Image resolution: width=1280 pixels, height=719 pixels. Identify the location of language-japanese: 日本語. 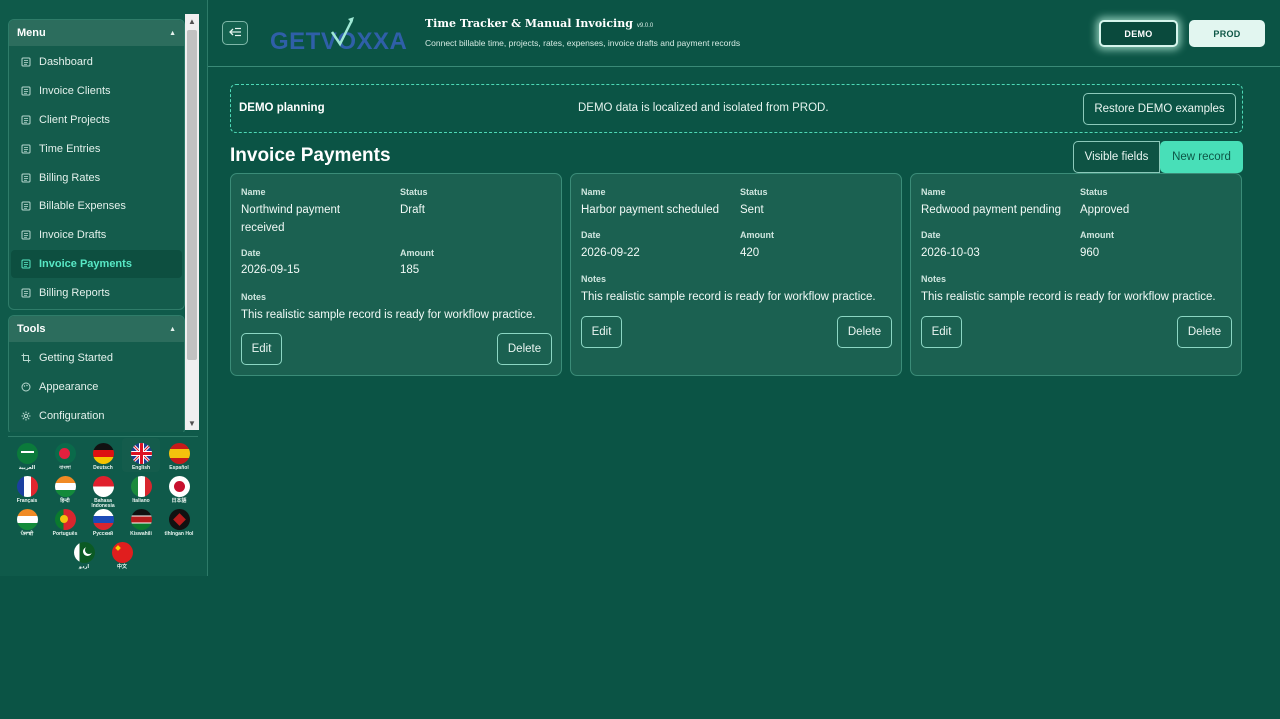
(179, 489).